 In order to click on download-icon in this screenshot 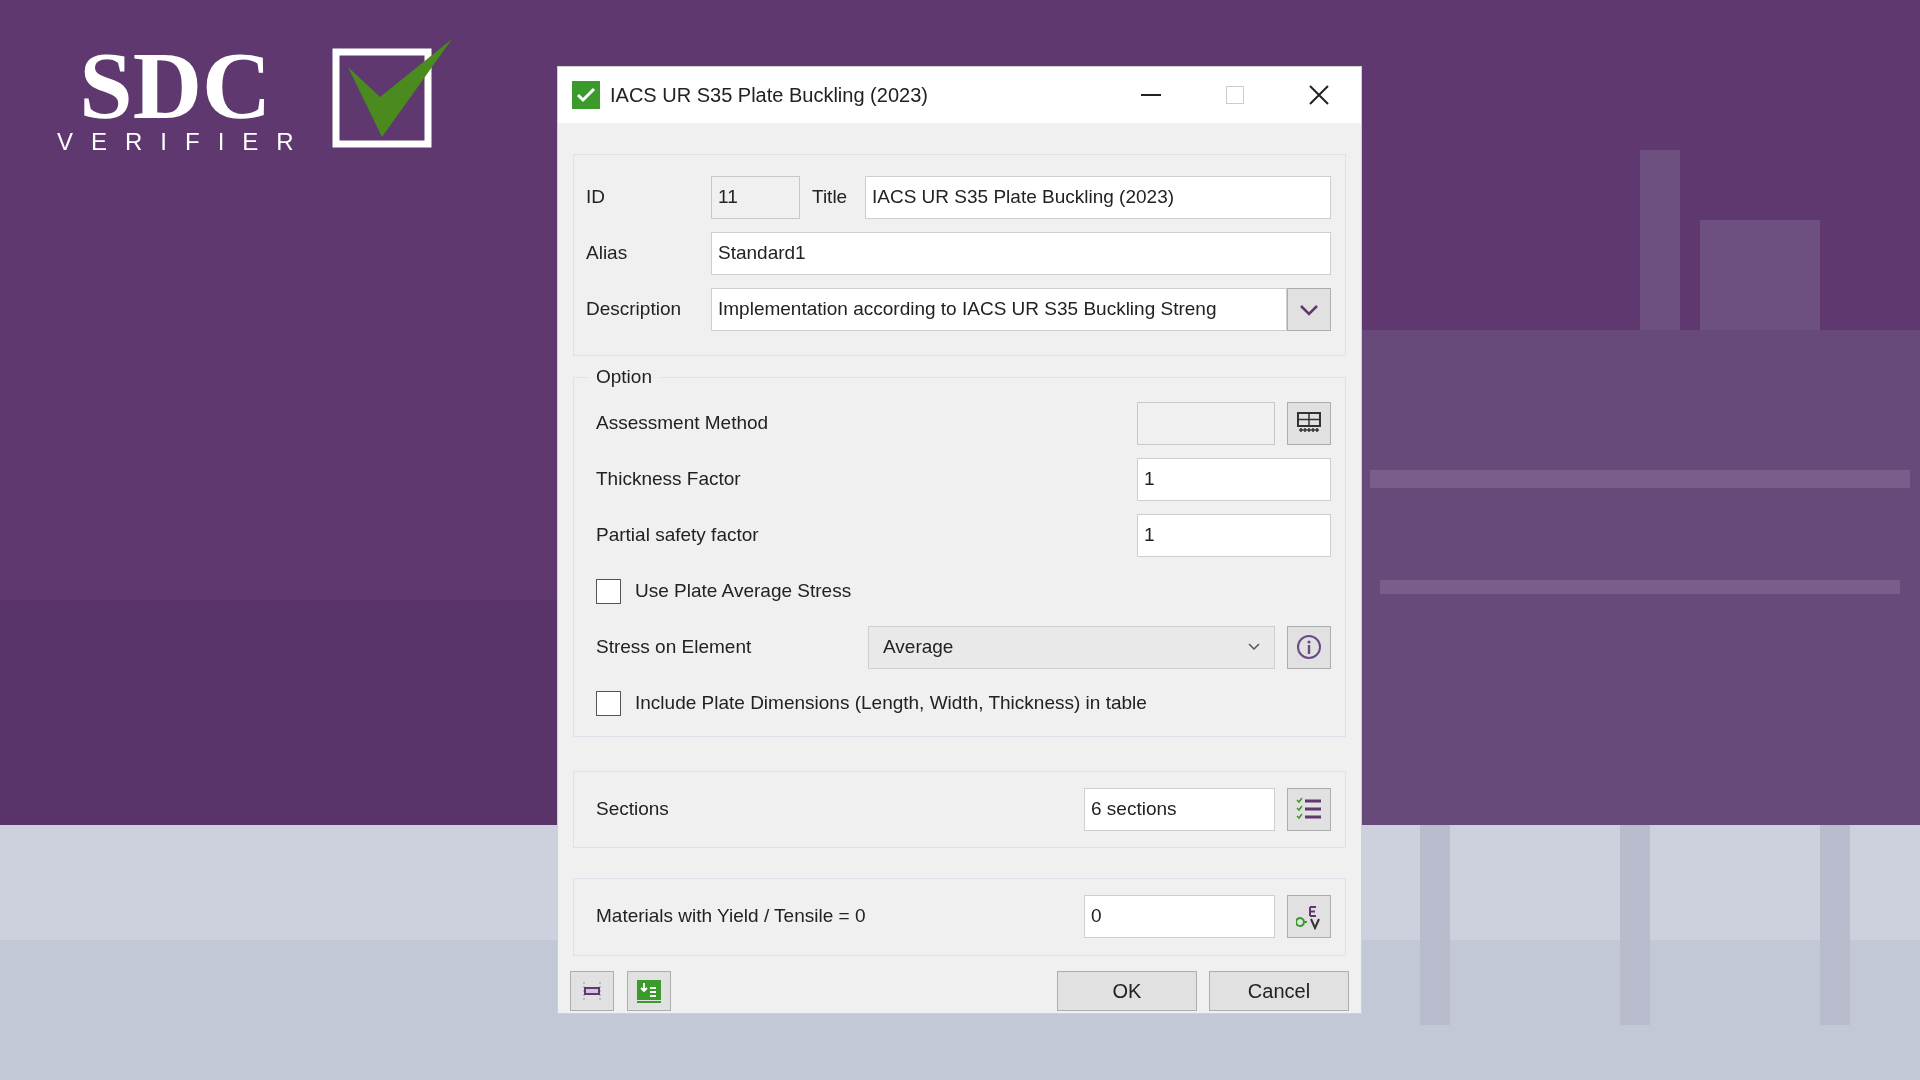, I will do `click(649, 990)`.